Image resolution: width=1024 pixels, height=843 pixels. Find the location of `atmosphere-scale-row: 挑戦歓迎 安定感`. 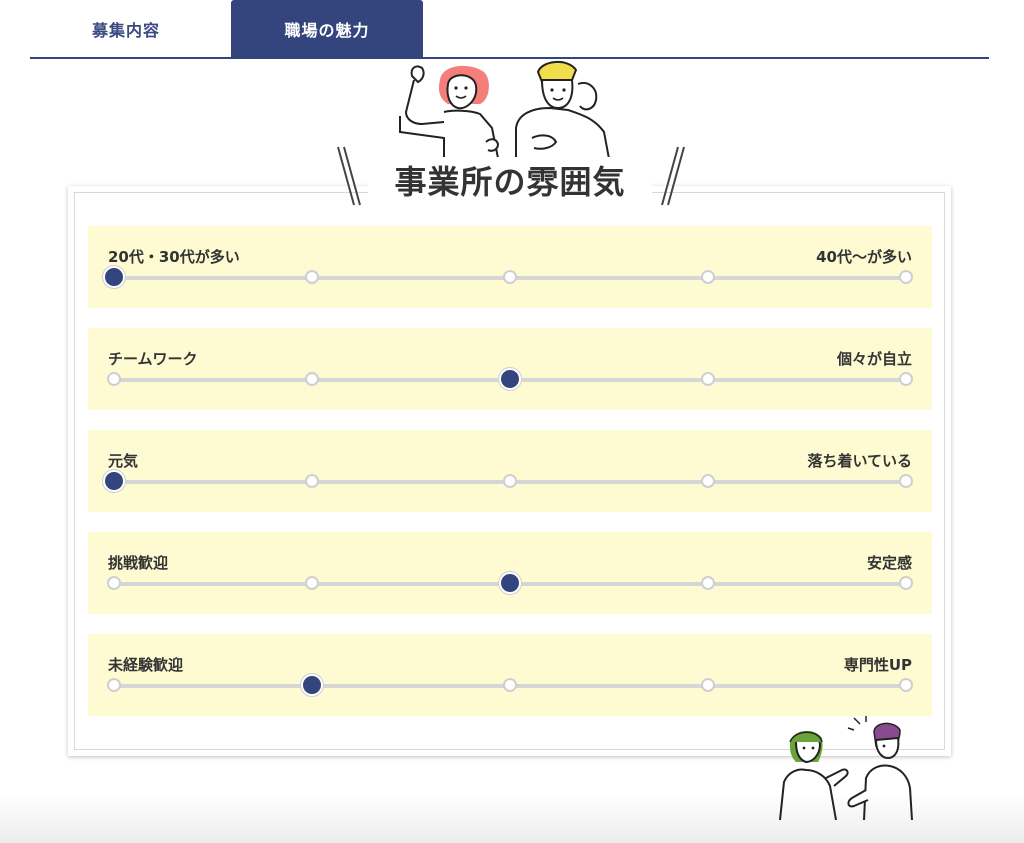

atmosphere-scale-row: 挑戦歓迎 安定感 is located at coordinates (510, 573).